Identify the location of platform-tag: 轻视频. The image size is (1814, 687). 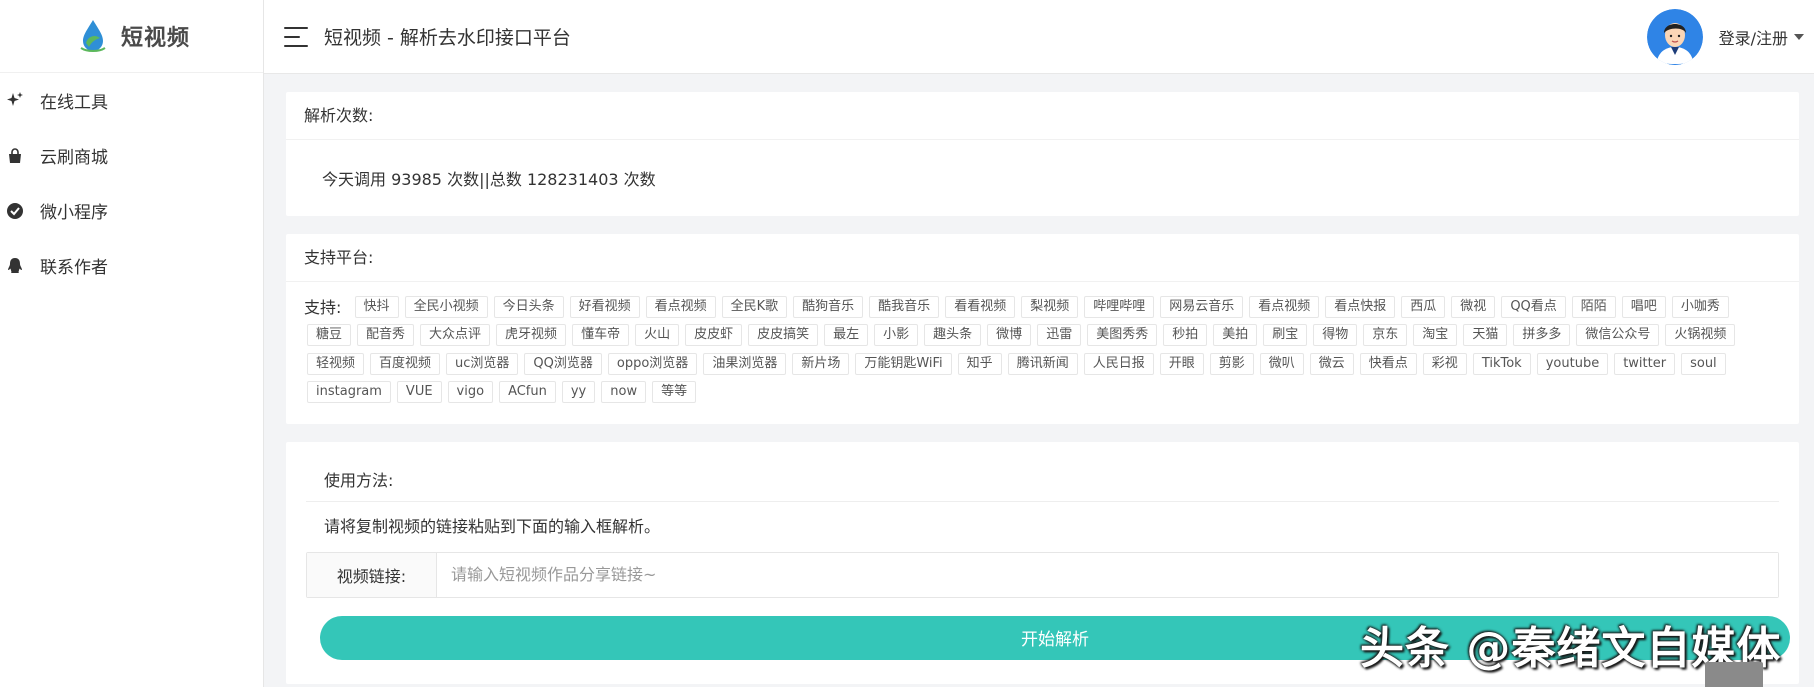
(336, 363).